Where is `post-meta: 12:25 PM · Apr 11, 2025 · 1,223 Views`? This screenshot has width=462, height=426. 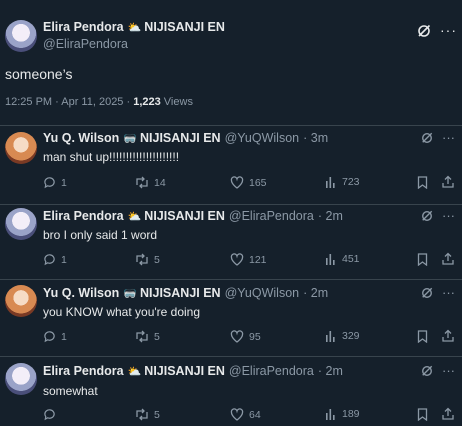 post-meta: 12:25 PM · Apr 11, 2025 · 1,223 Views is located at coordinates (99, 102).